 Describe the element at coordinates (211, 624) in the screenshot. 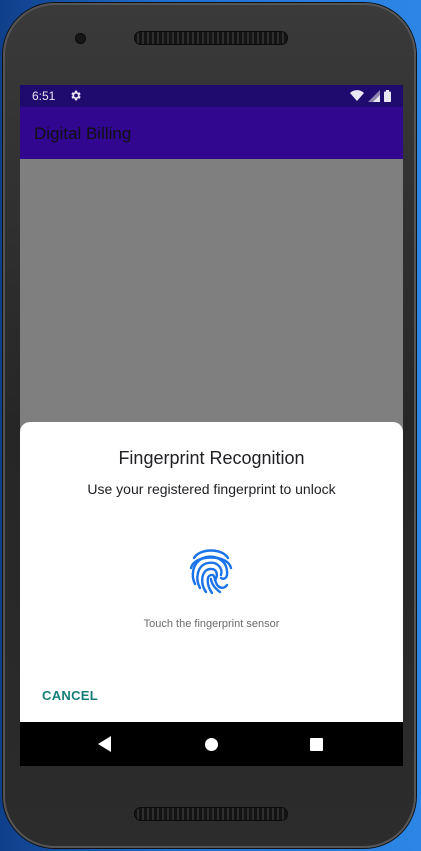

I see `dialog-hint: Touch the fingerprint sensor` at that location.